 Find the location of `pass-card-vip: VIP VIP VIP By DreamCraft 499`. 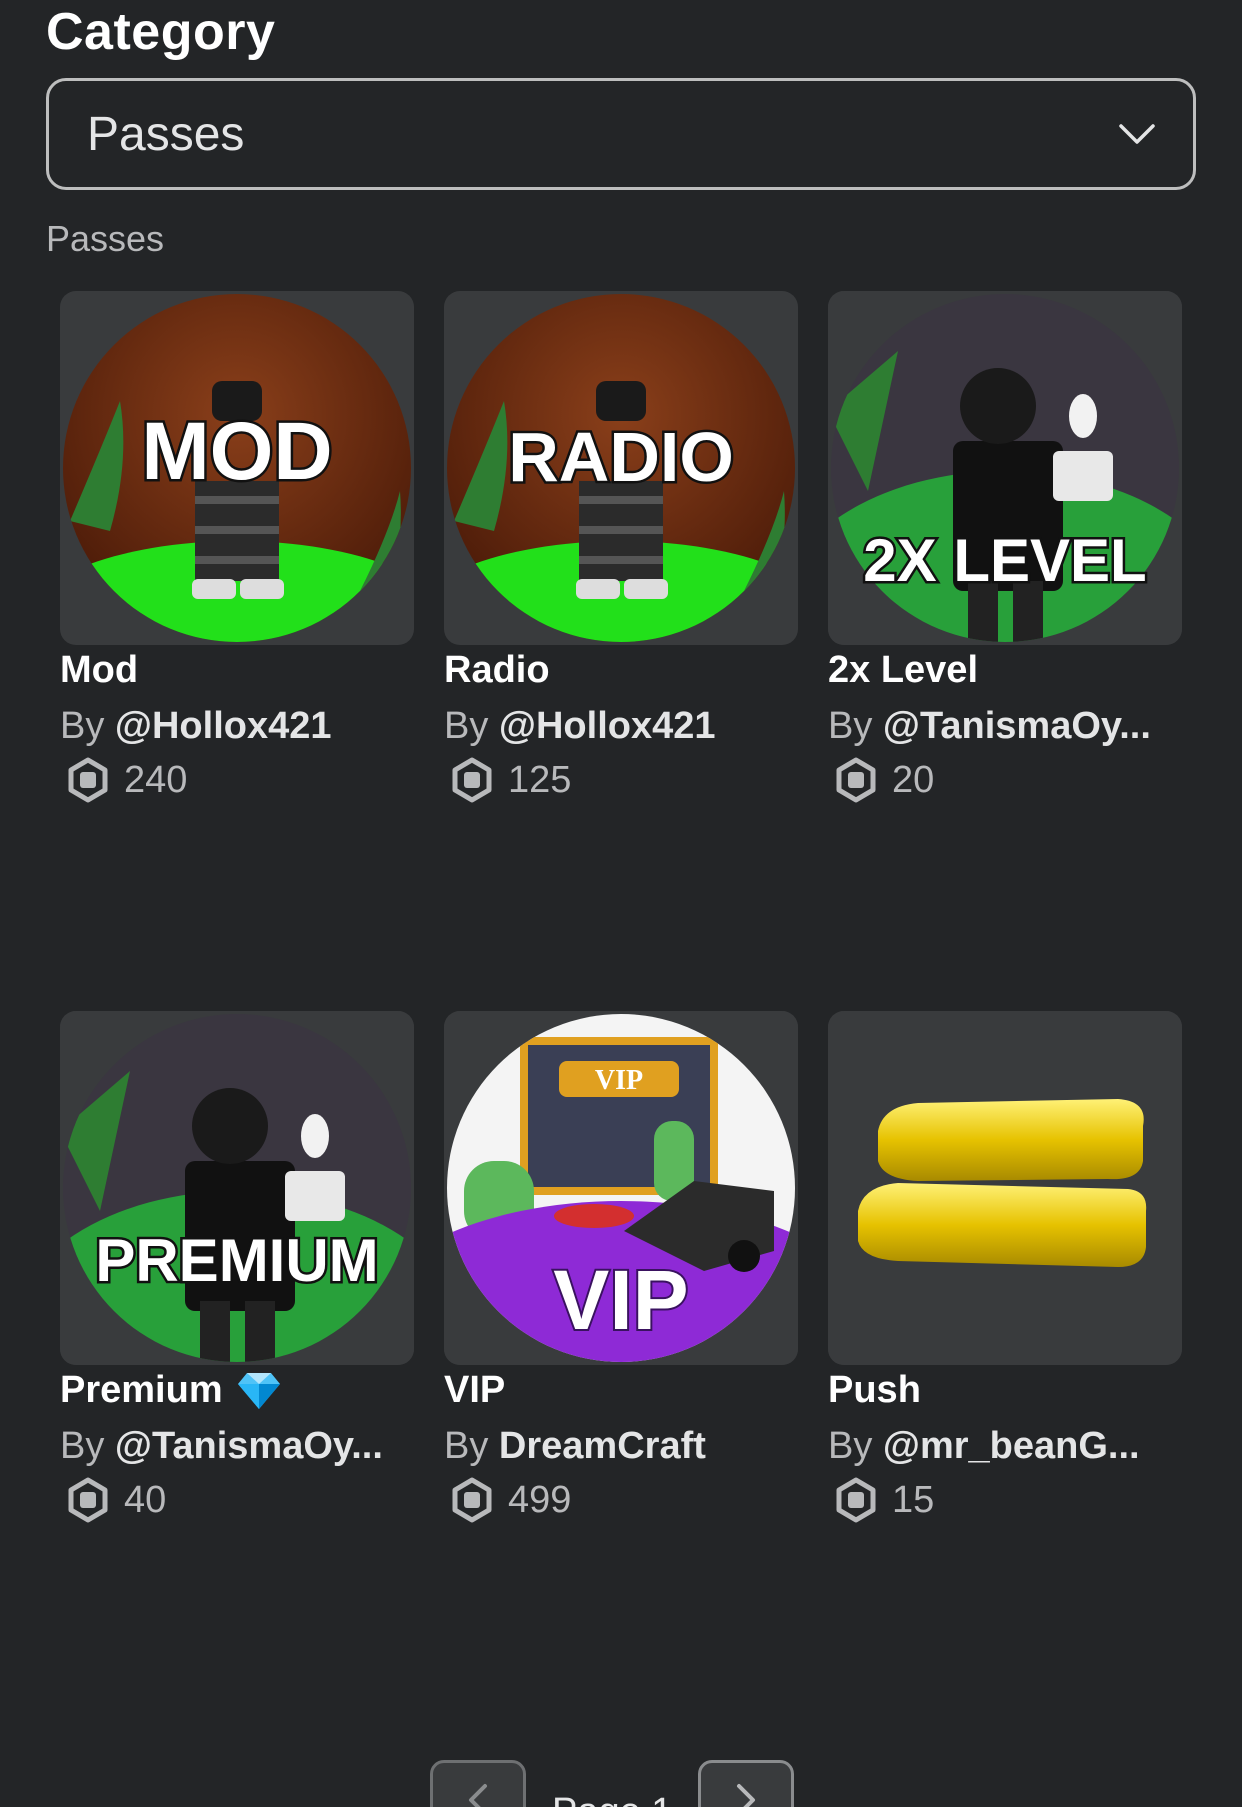

pass-card-vip: VIP VIP VIP By DreamCraft 499 is located at coordinates (621, 1371).